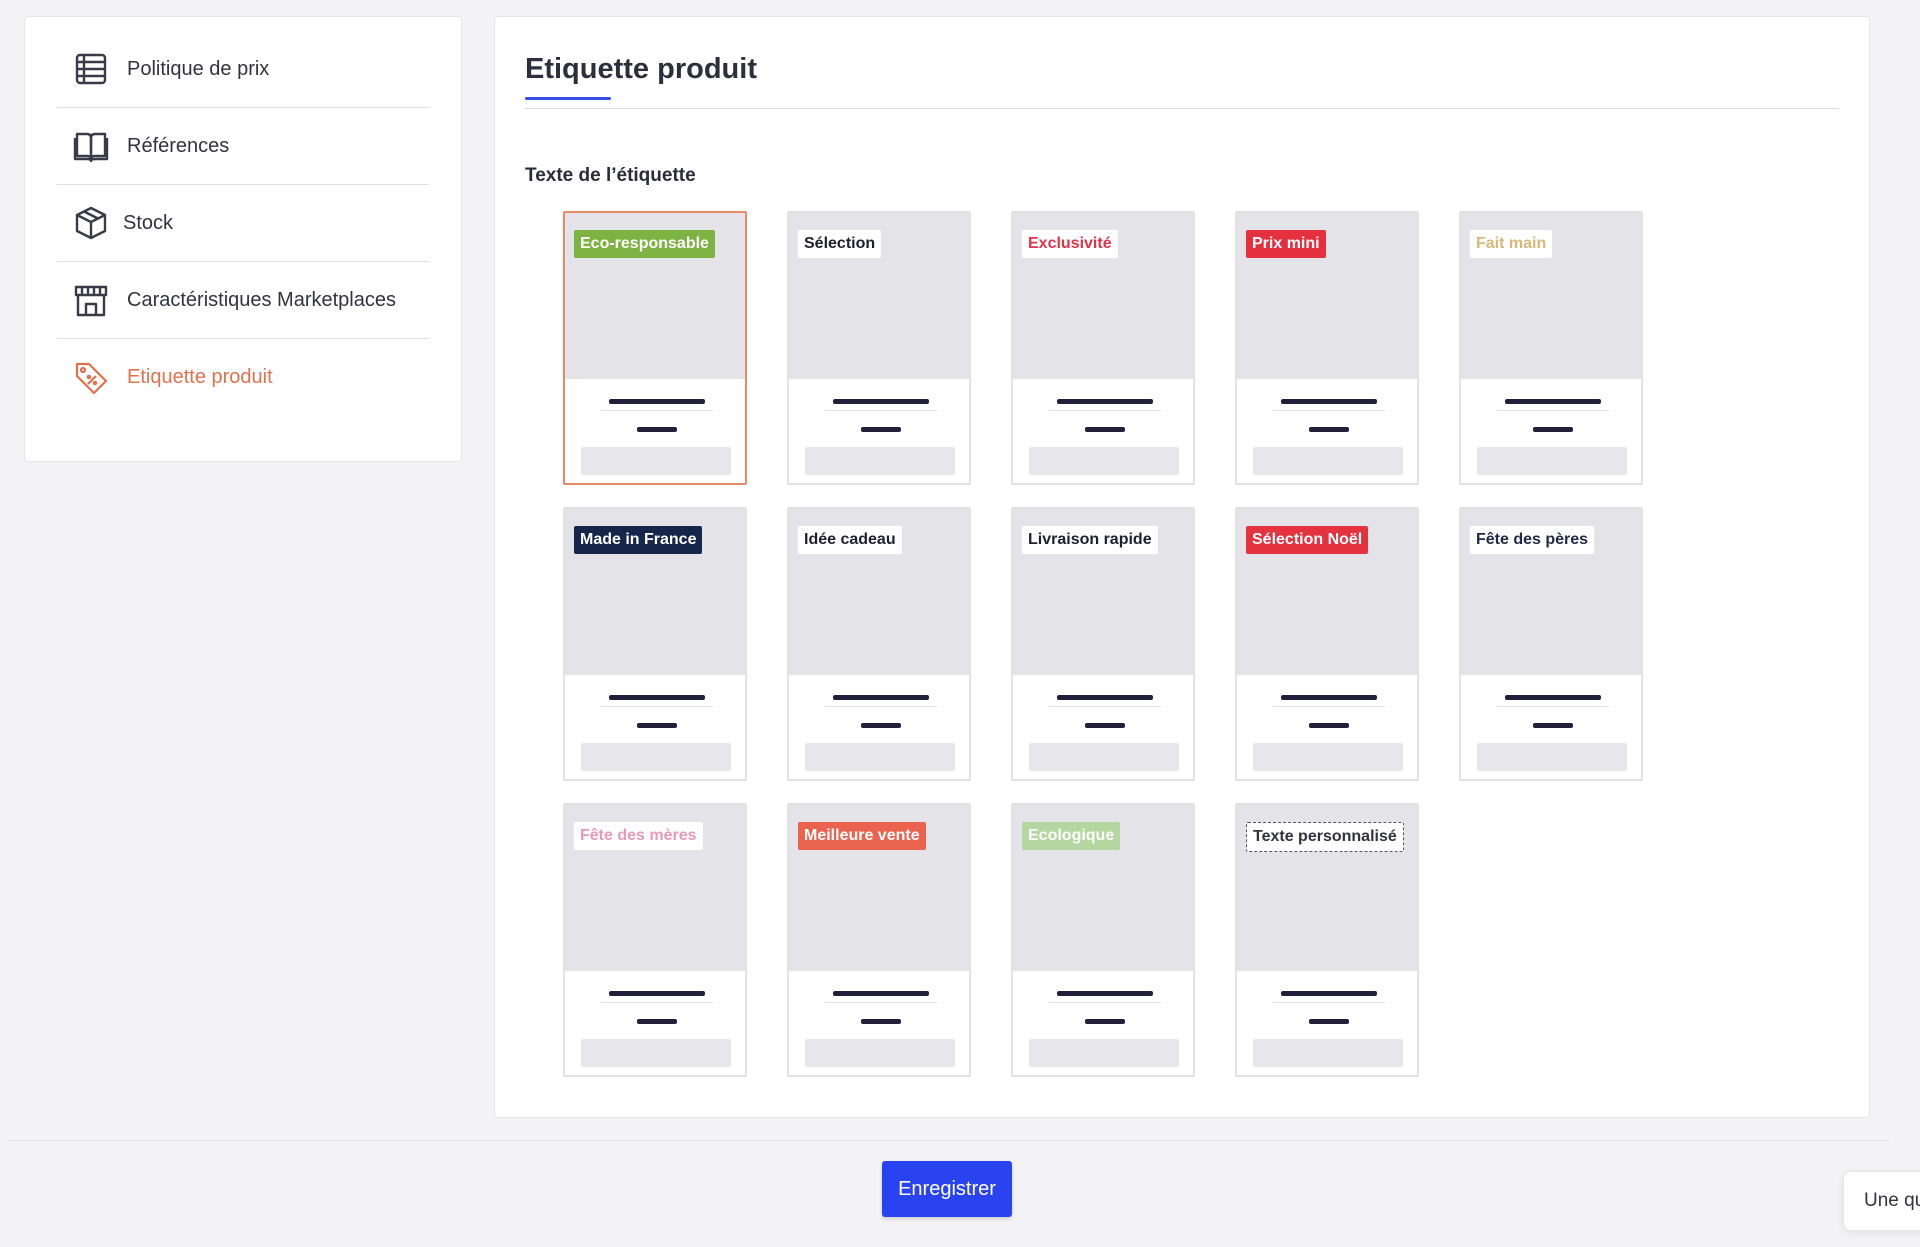  I want to click on label-badge: Prix mini, so click(1286, 244).